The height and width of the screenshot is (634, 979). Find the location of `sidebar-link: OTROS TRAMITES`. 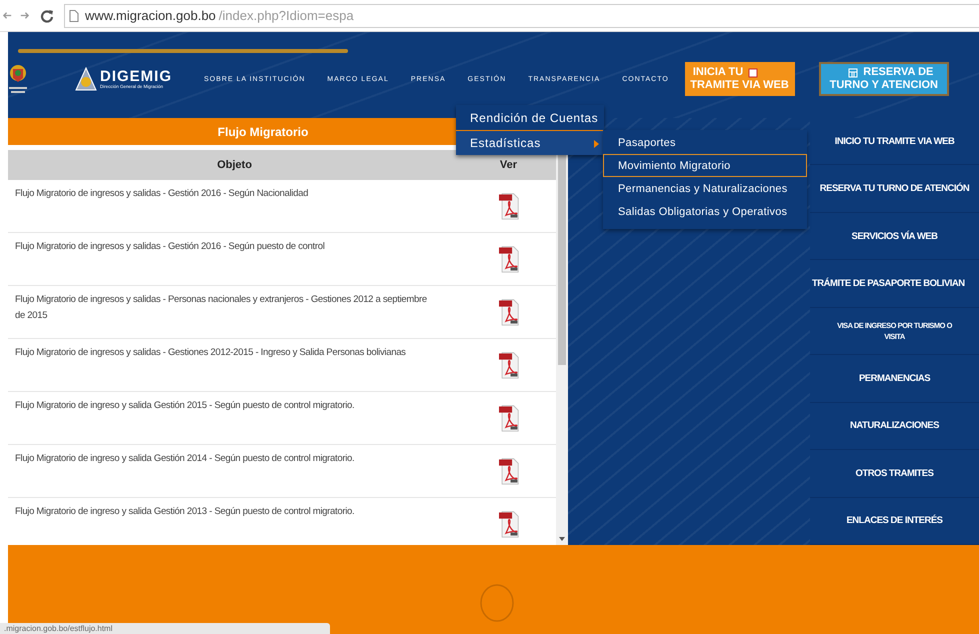

sidebar-link: OTROS TRAMITES is located at coordinates (894, 474).